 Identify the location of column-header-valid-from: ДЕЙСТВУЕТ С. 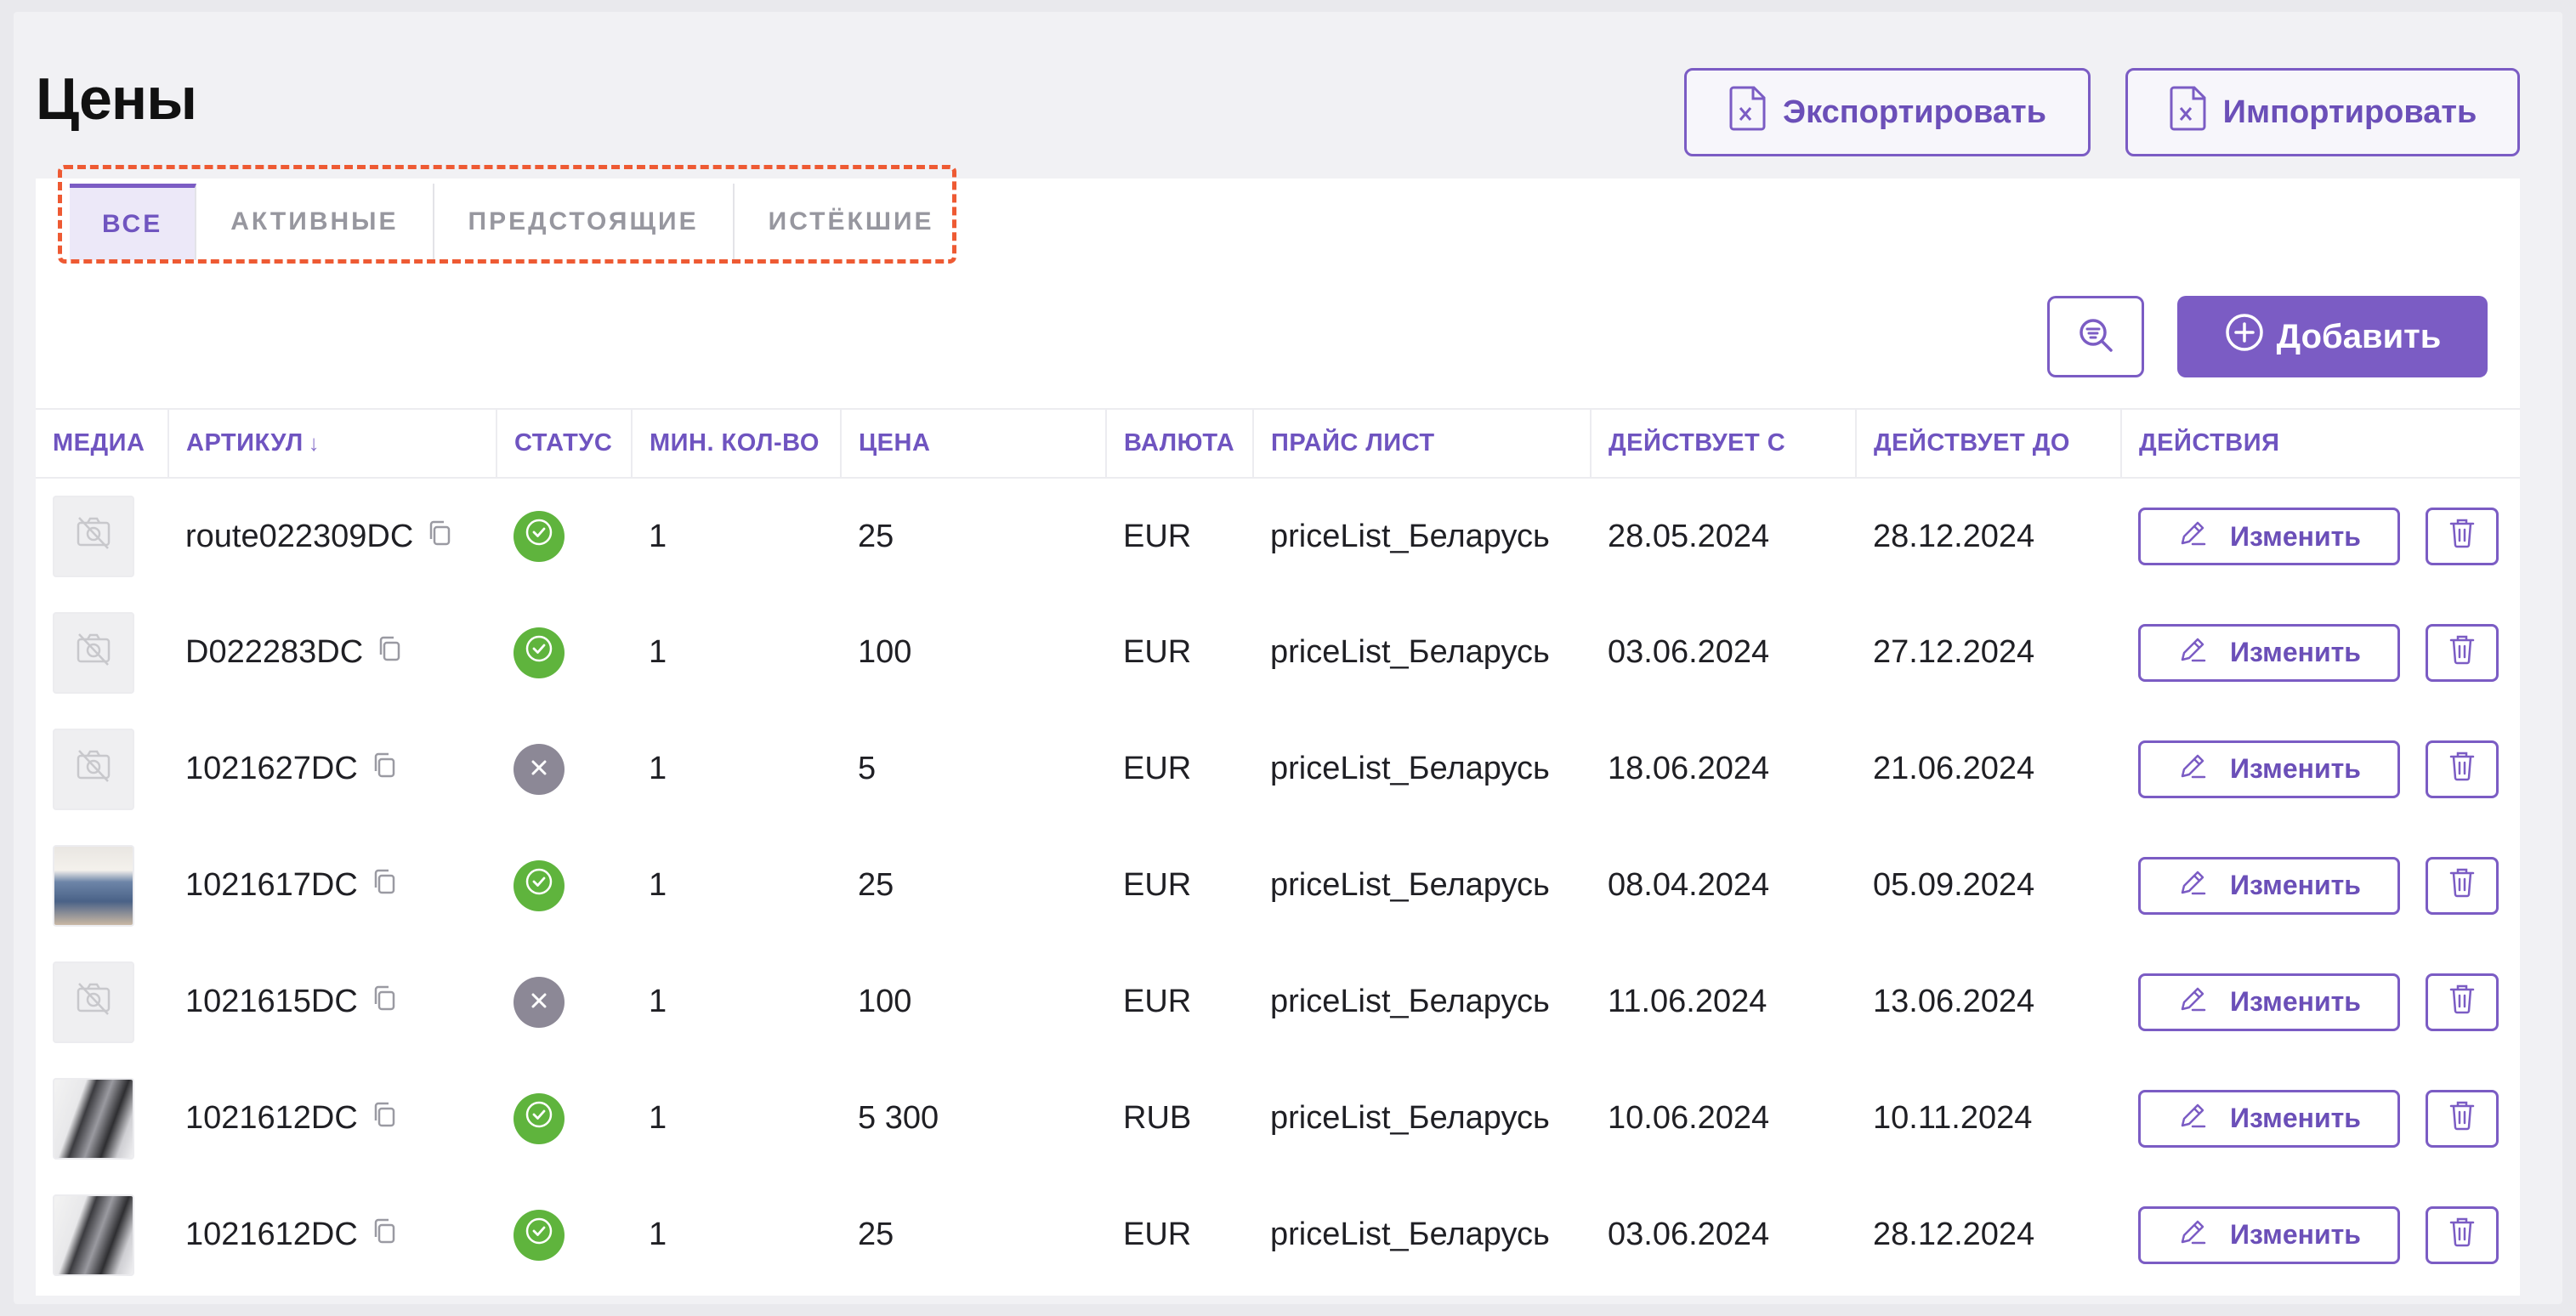
(1724, 443).